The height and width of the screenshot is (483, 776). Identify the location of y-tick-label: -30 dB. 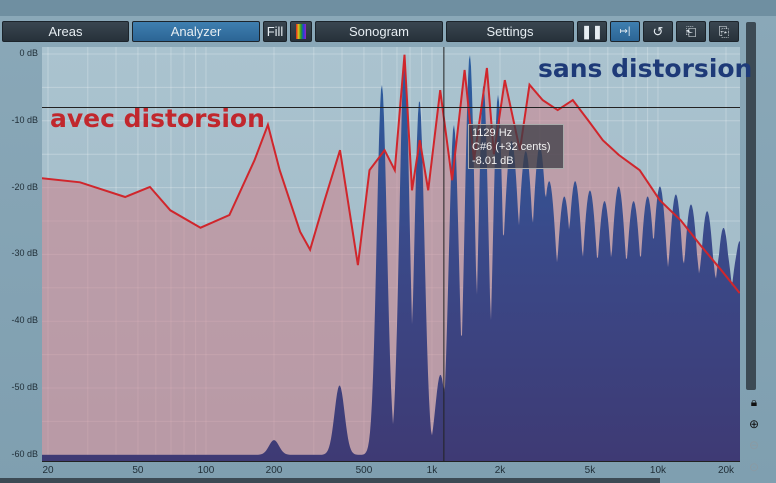
(24, 253).